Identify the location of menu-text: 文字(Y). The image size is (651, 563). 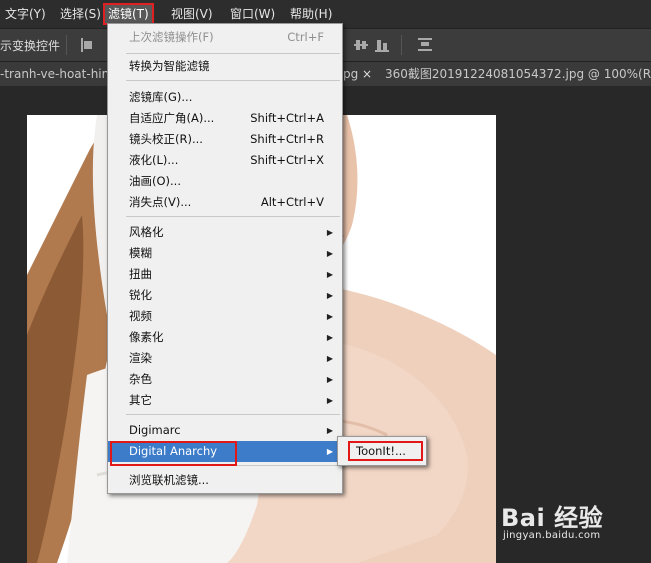
(25, 14).